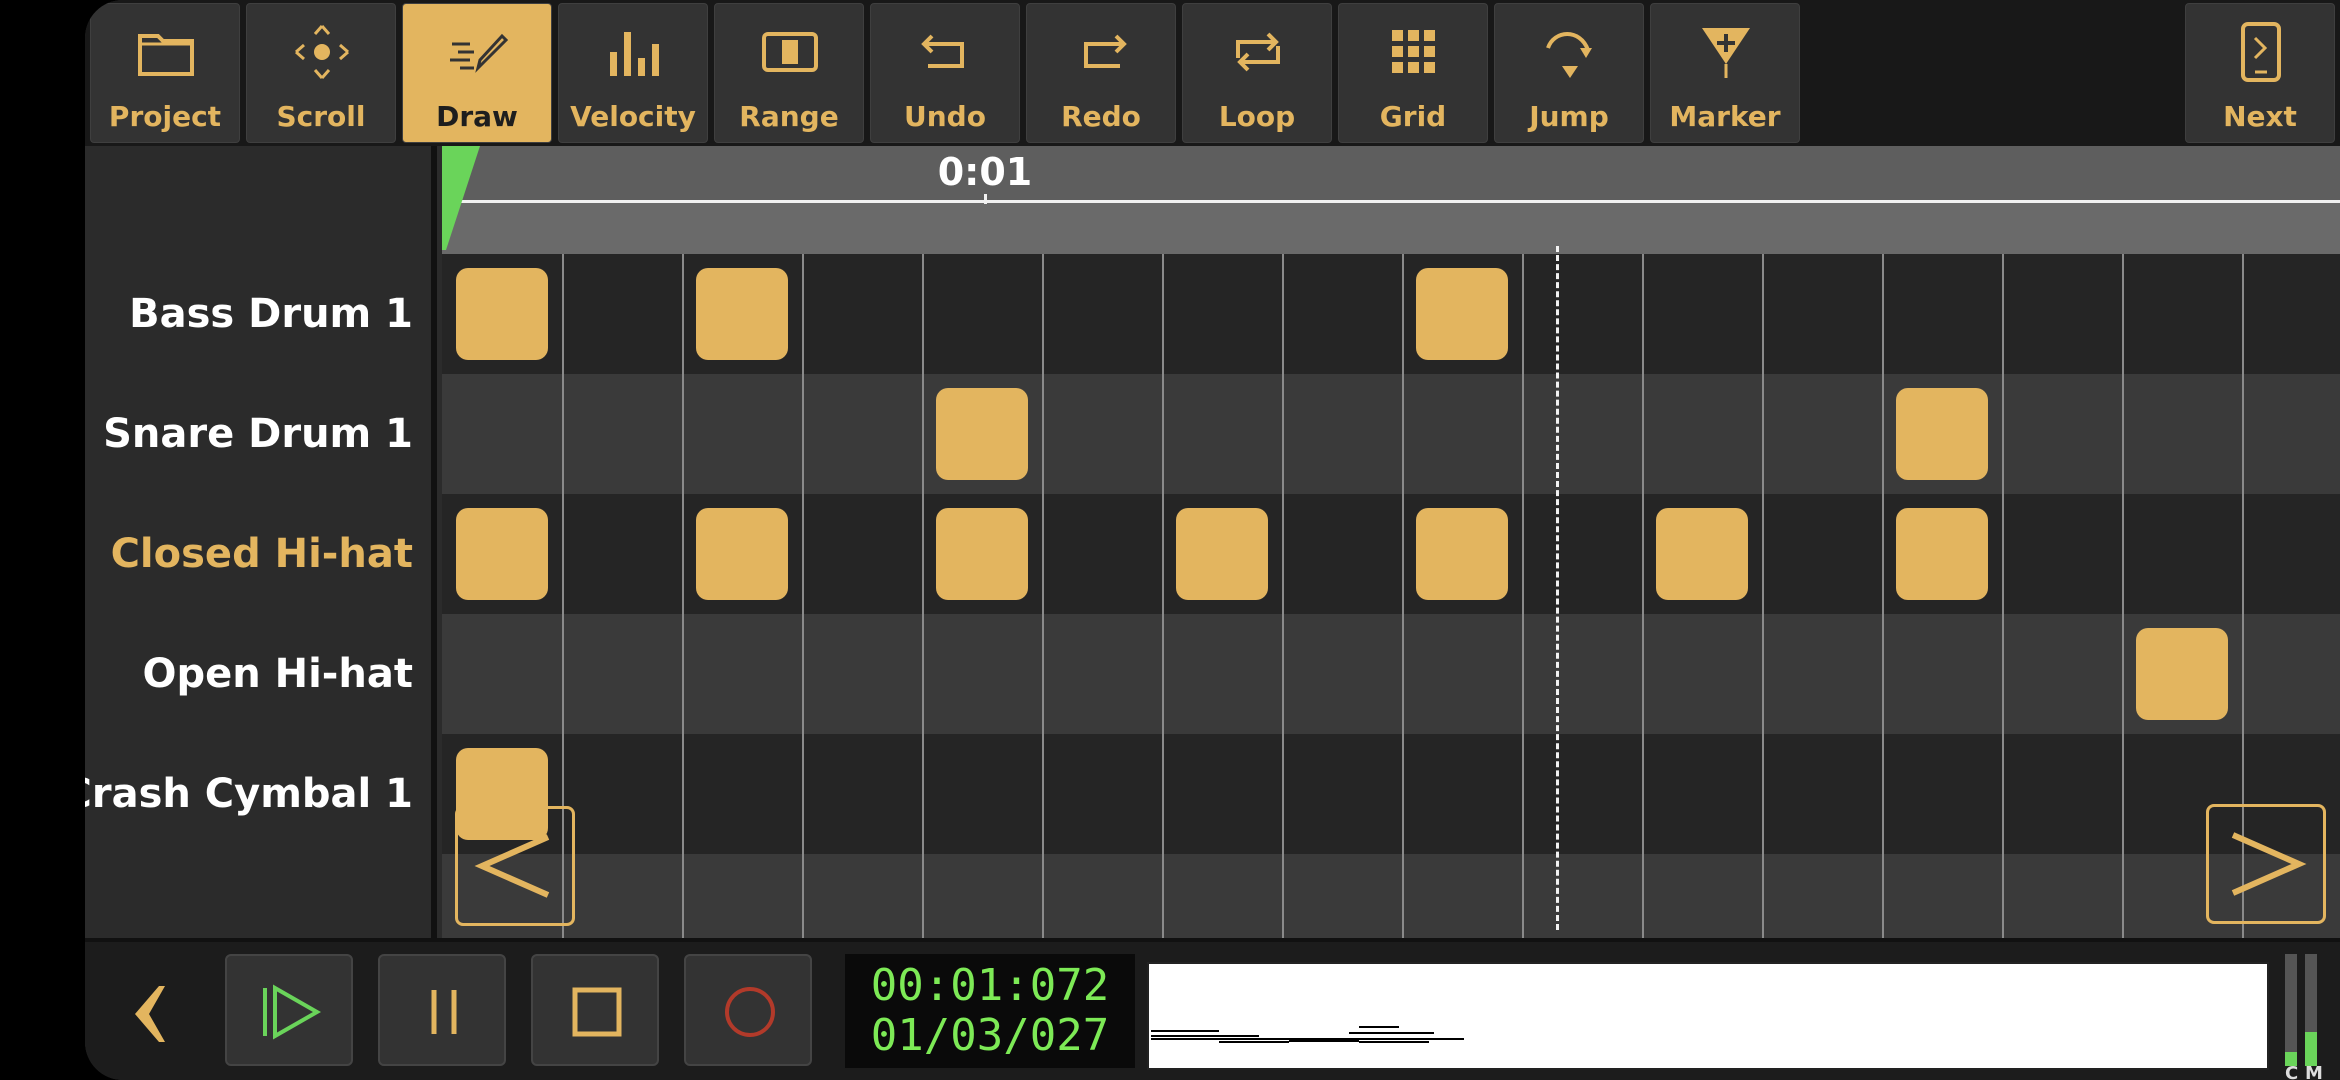 Image resolution: width=2340 pixels, height=1080 pixels. Describe the element at coordinates (2314, 1071) in the screenshot. I see `meter-m-label: M` at that location.